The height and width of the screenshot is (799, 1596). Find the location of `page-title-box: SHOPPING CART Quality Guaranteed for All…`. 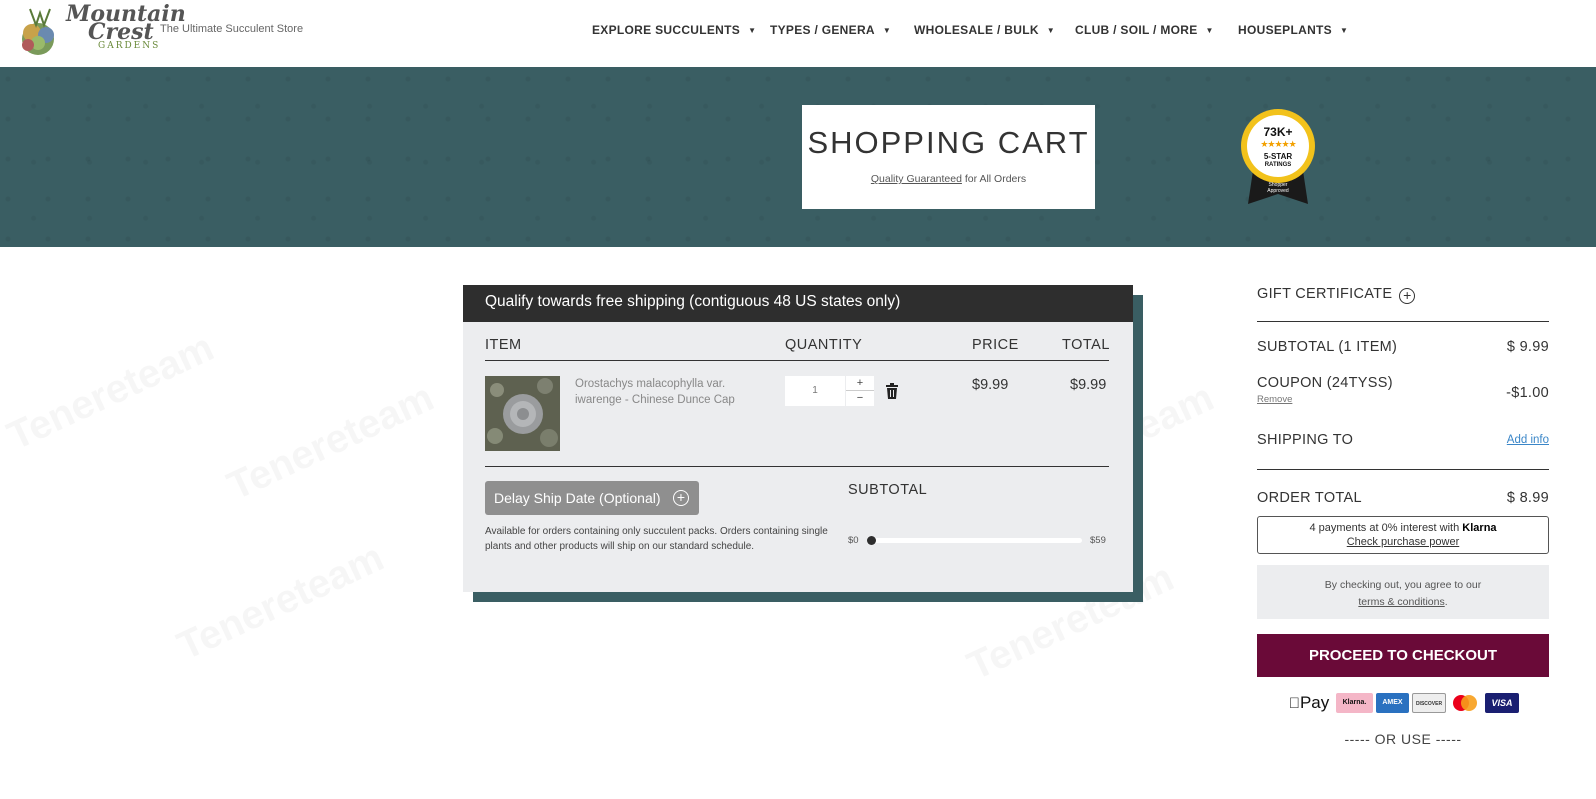

page-title-box: SHOPPING CART Quality Guaranteed for All… is located at coordinates (948, 157).